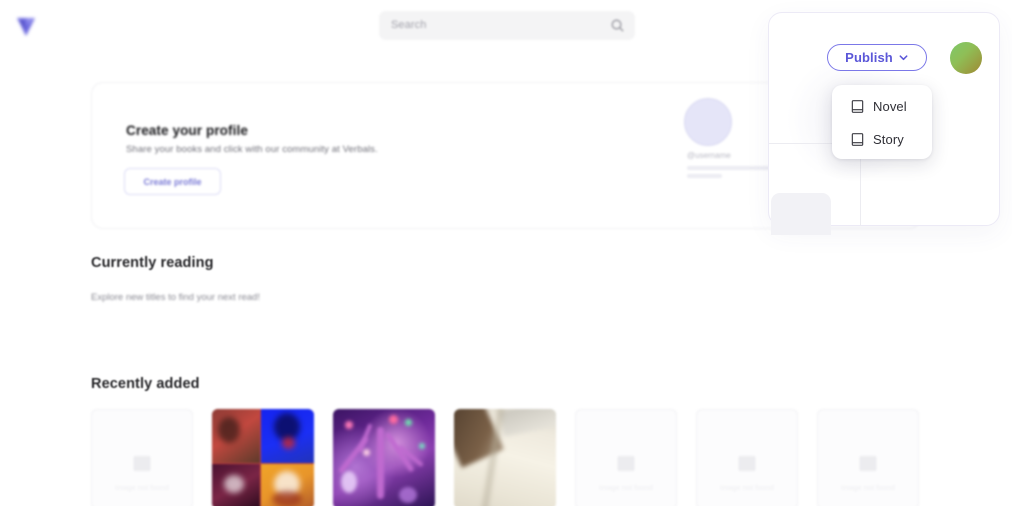 The height and width of the screenshot is (506, 1012). Describe the element at coordinates (187, 130) in the screenshot. I see `promo-title: Create your profile` at that location.